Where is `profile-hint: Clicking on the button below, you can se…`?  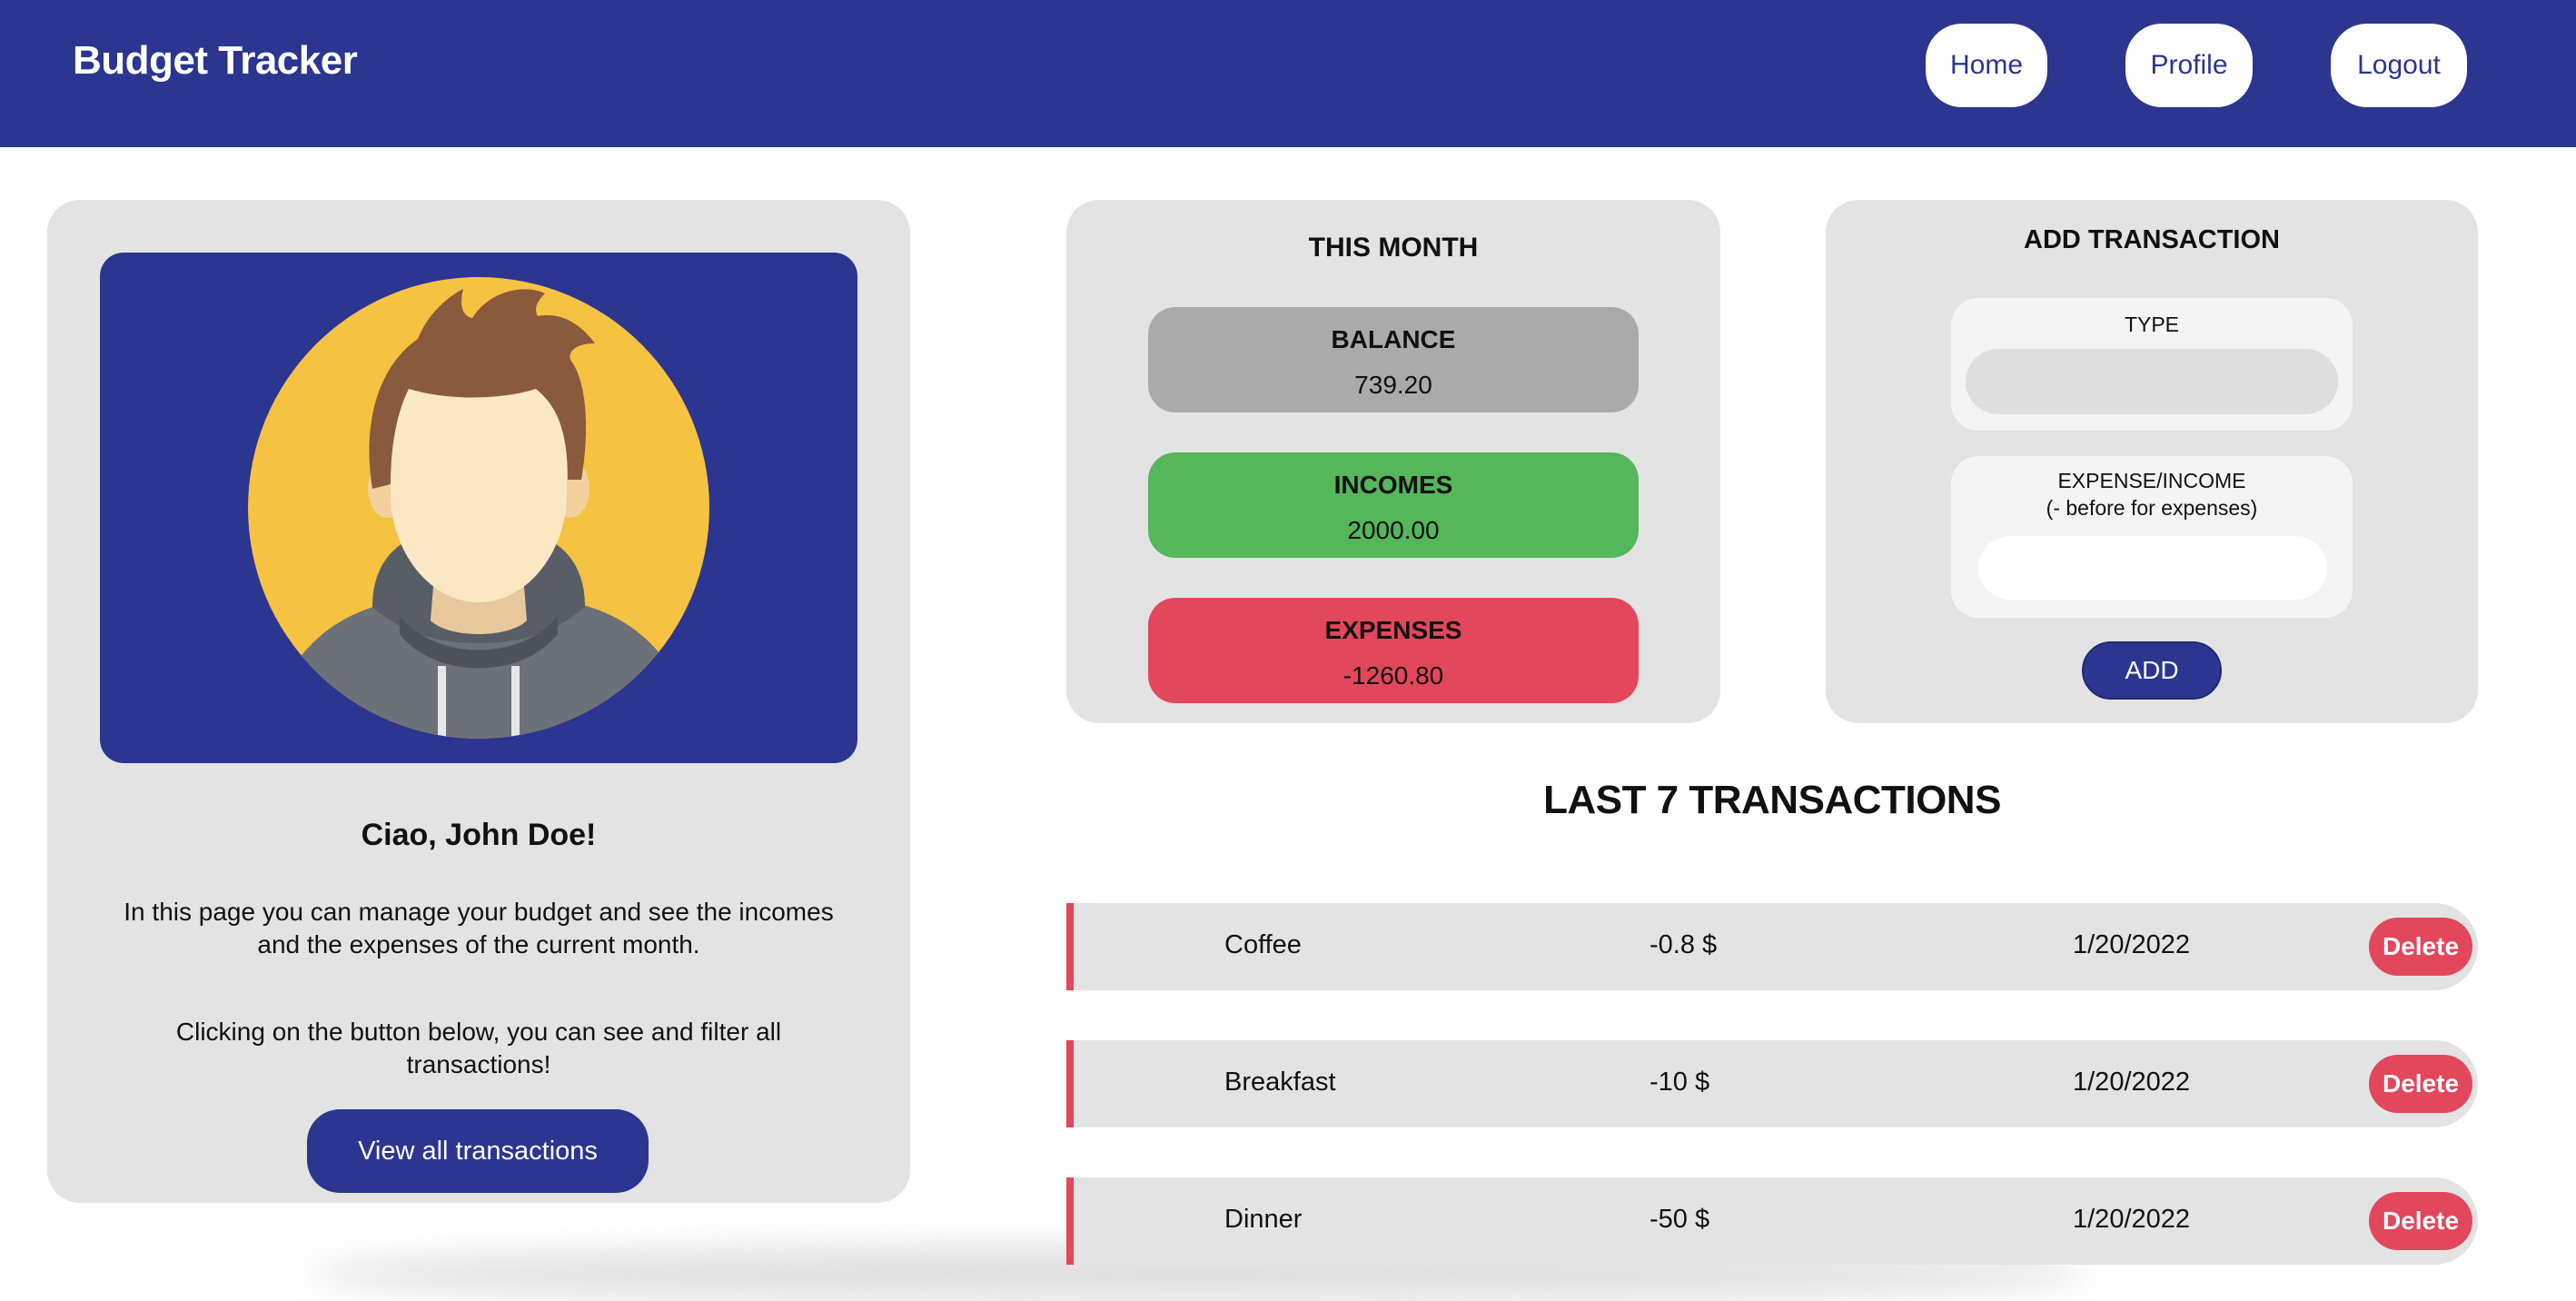 profile-hint: Clicking on the button below, you can se… is located at coordinates (478, 1048).